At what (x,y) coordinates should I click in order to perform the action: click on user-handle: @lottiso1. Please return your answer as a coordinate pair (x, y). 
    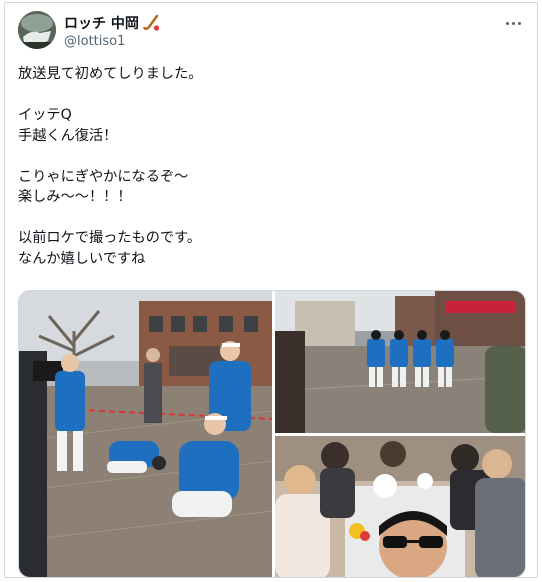
    Looking at the image, I should click on (94, 41).